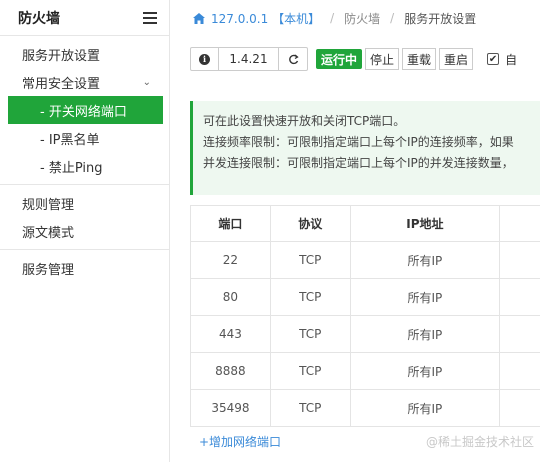  What do you see at coordinates (230, 408) in the screenshot?
I see `port-cell: 35498` at bounding box center [230, 408].